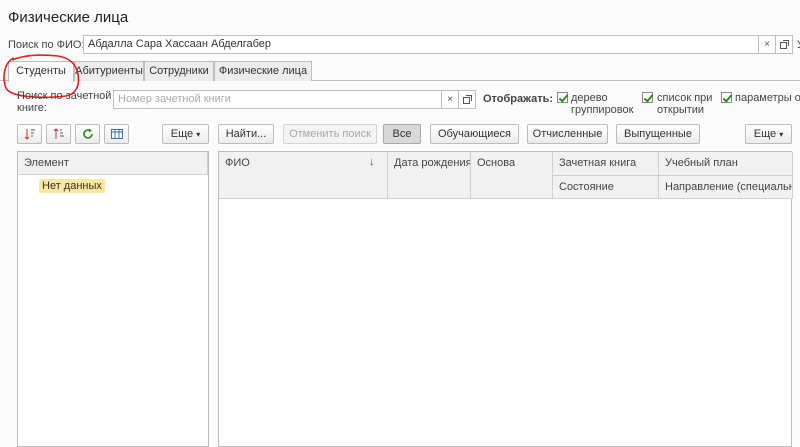  Describe the element at coordinates (113, 163) in the screenshot. I see `tree-header-element: Элемент` at that location.